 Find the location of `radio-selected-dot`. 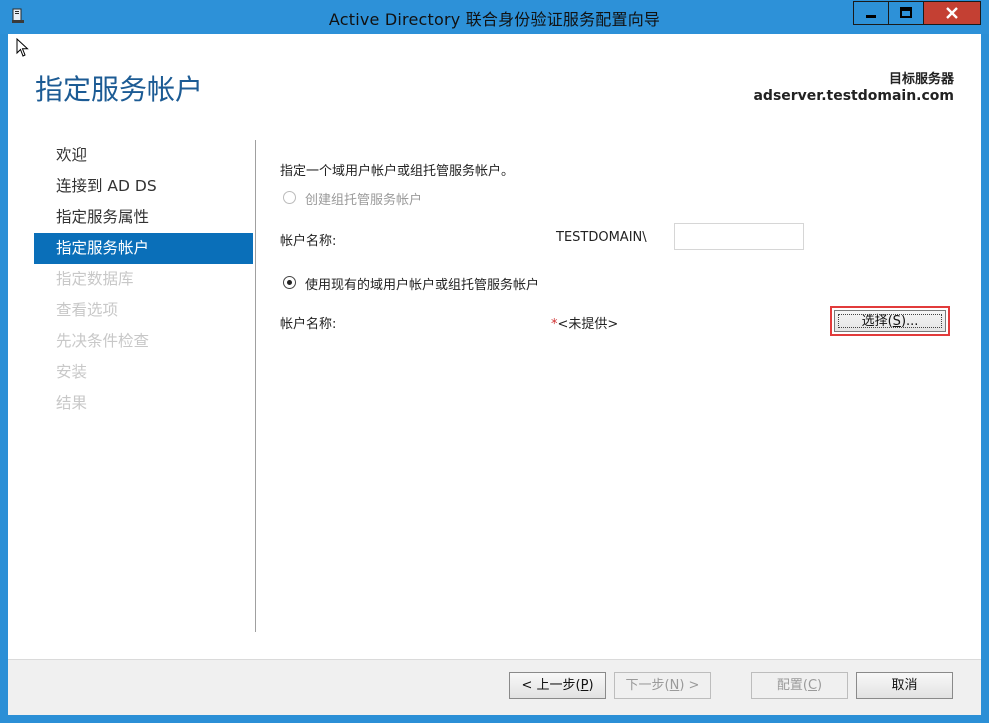

radio-selected-dot is located at coordinates (289, 282).